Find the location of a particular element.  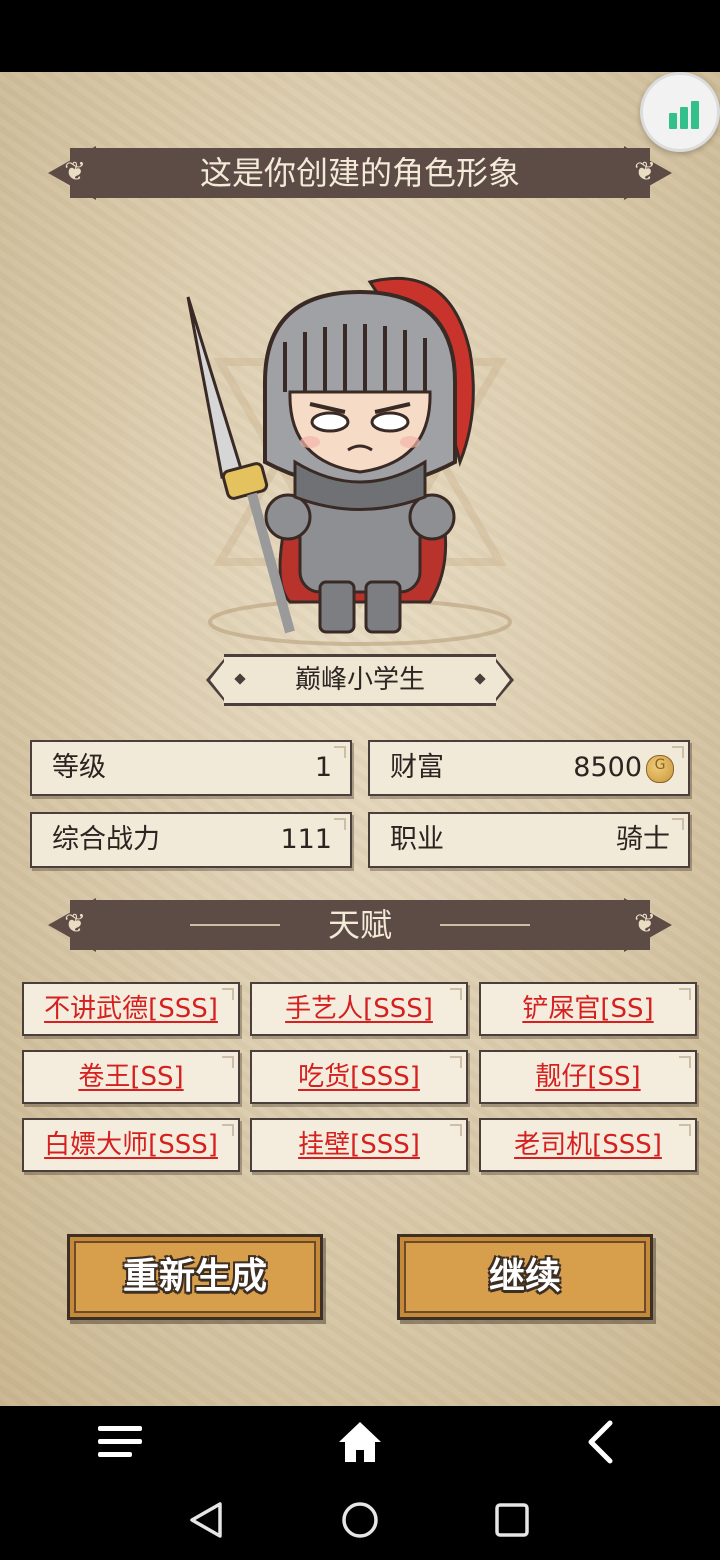

app-navigation-bar is located at coordinates (360, 1443).